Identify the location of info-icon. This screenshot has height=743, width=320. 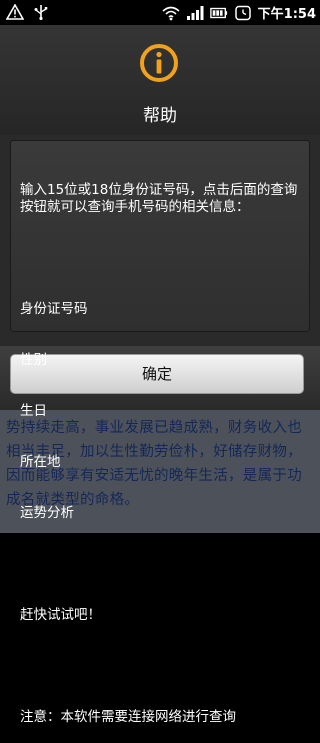
(159, 63).